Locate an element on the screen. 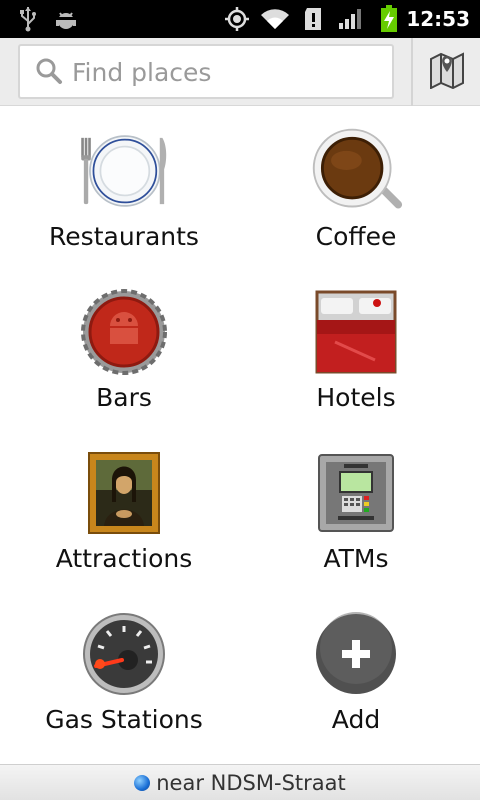 Image resolution: width=480 pixels, height=800 pixels. map-icon is located at coordinates (447, 72).